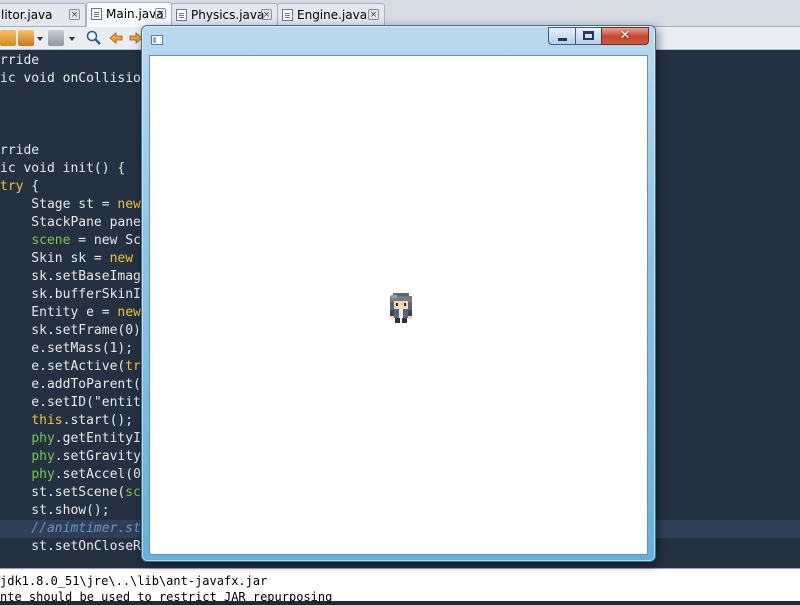 Image resolution: width=800 pixels, height=605 pixels. Describe the element at coordinates (94, 38) in the screenshot. I see `find-icon` at that location.